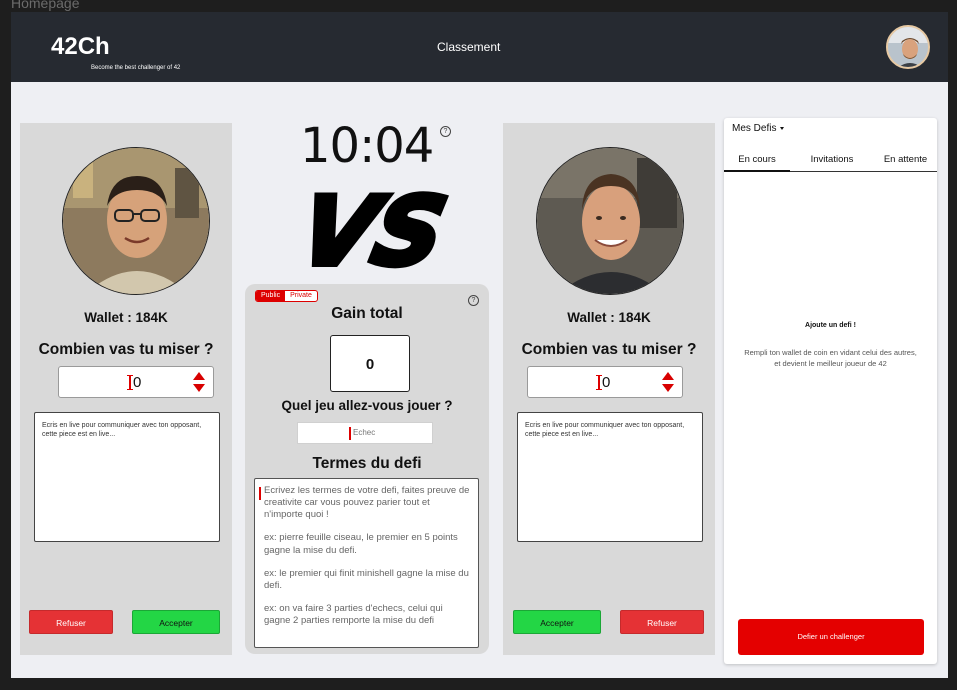 The image size is (957, 690). I want to click on private-option: Private, so click(301, 296).